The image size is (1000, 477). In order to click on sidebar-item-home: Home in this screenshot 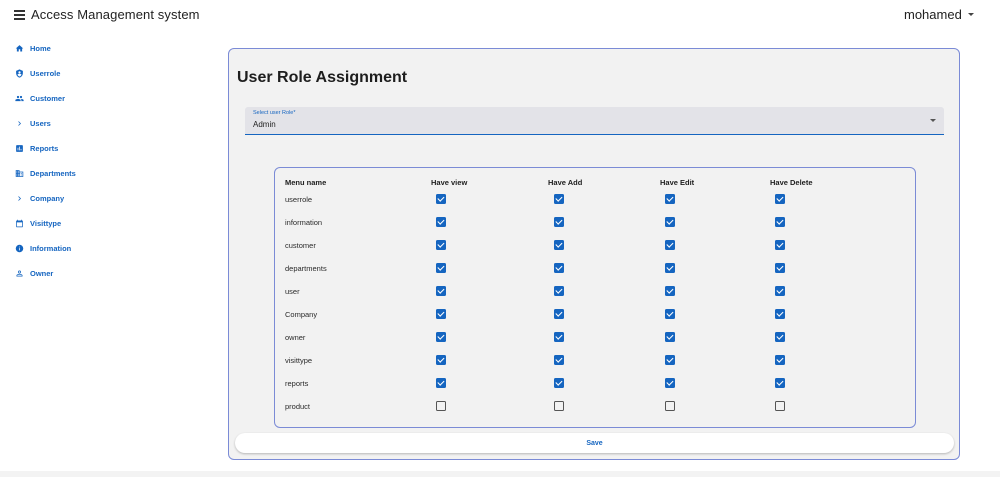, I will do `click(32, 48)`.